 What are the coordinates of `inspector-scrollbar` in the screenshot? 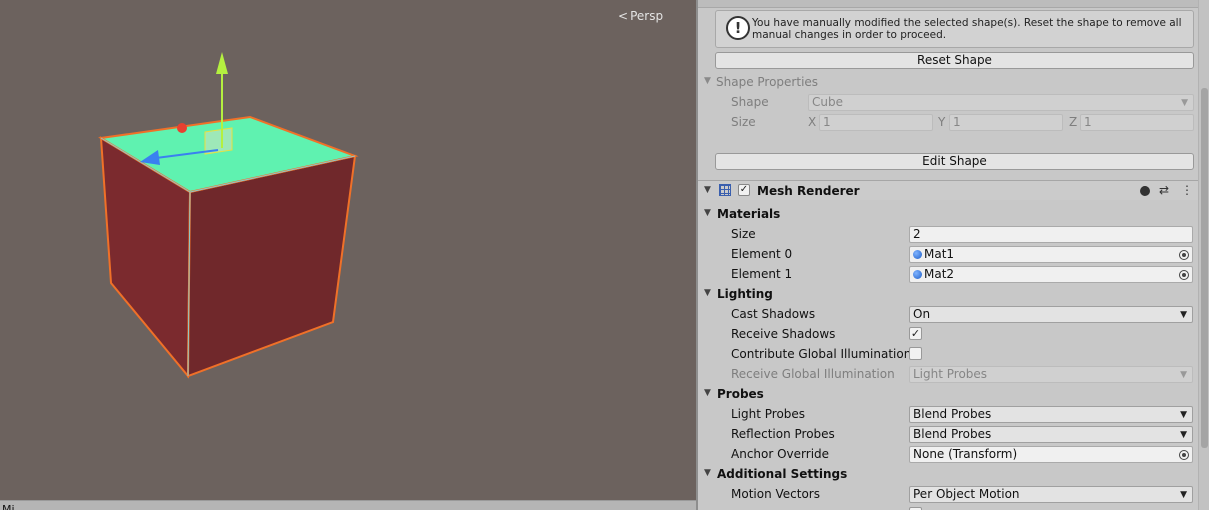 It's located at (1203, 255).